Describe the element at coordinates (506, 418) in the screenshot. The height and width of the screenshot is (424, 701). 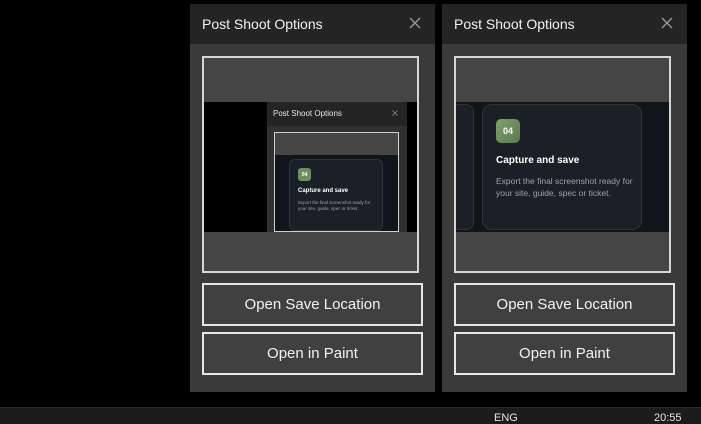
I see `input-language-indicator: ENG` at that location.